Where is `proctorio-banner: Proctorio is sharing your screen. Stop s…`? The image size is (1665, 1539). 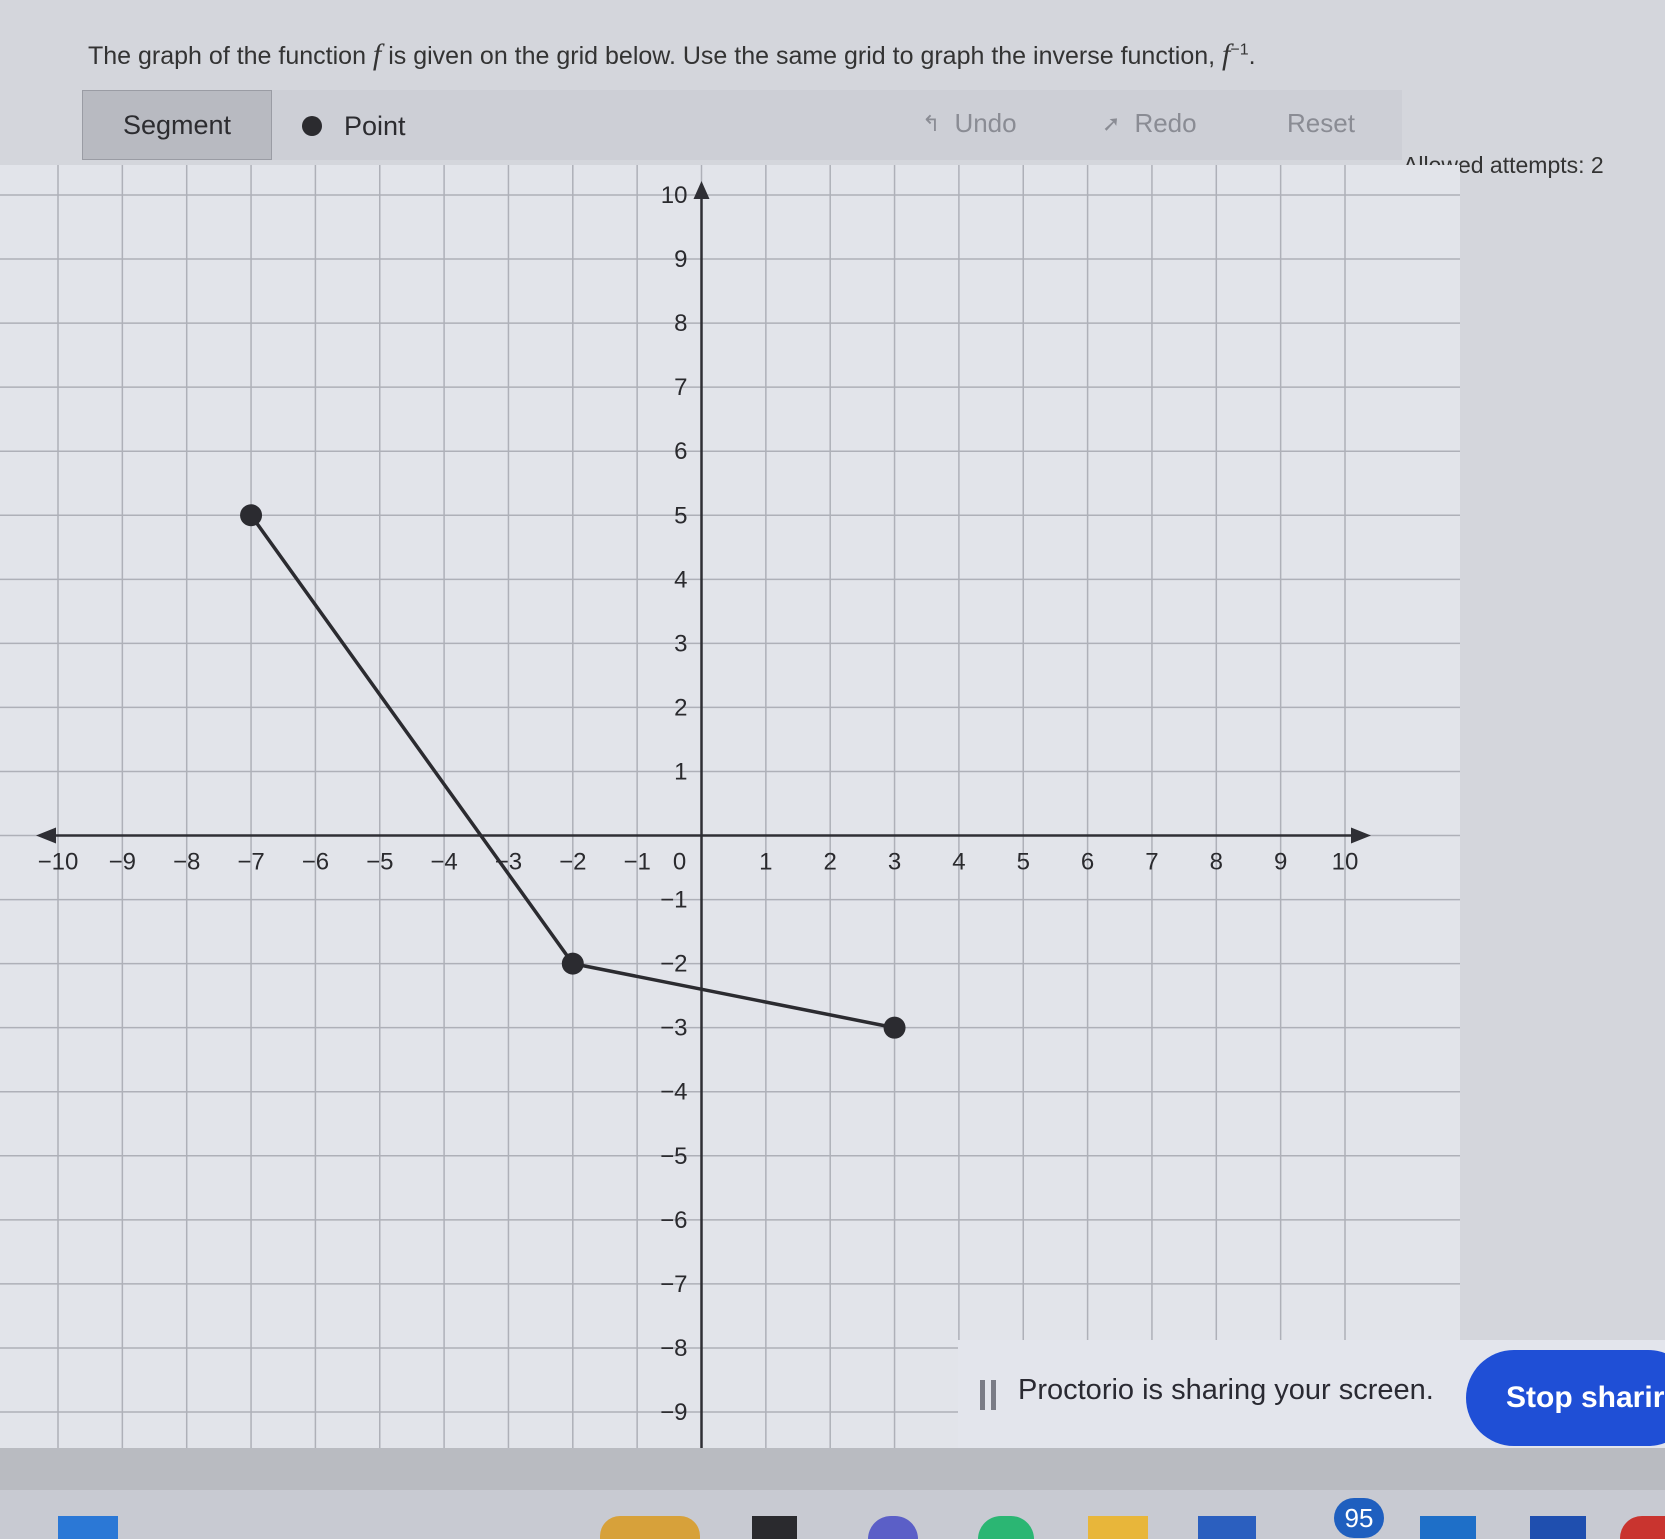
proctorio-banner: Proctorio is sharing your screen. Stop s… is located at coordinates (1311, 1400).